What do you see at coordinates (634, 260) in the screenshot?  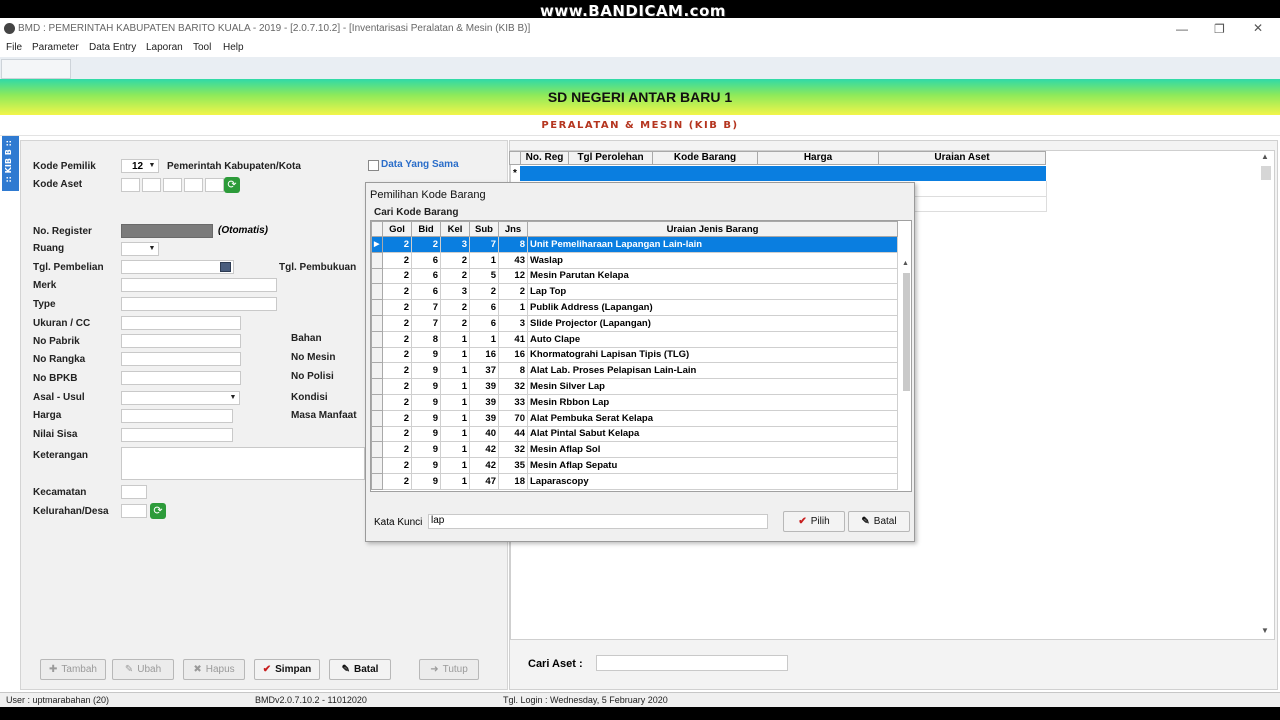 I see `kode-barang-row: 2 6 2 1 43 Waslap` at bounding box center [634, 260].